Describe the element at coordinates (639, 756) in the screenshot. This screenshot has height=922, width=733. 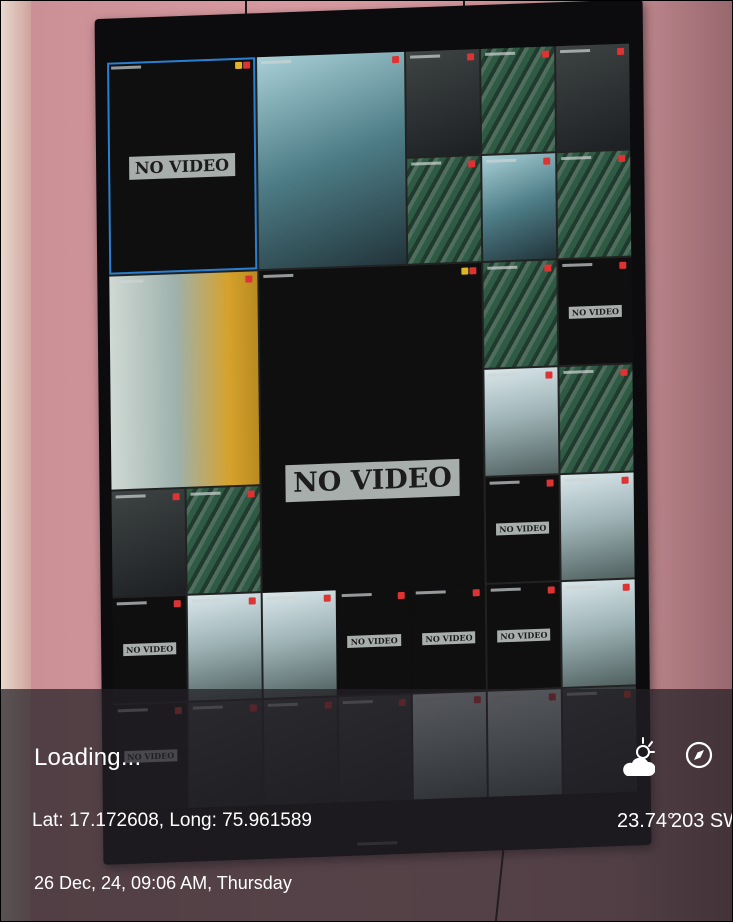
I see `cloud-sun-icon` at that location.